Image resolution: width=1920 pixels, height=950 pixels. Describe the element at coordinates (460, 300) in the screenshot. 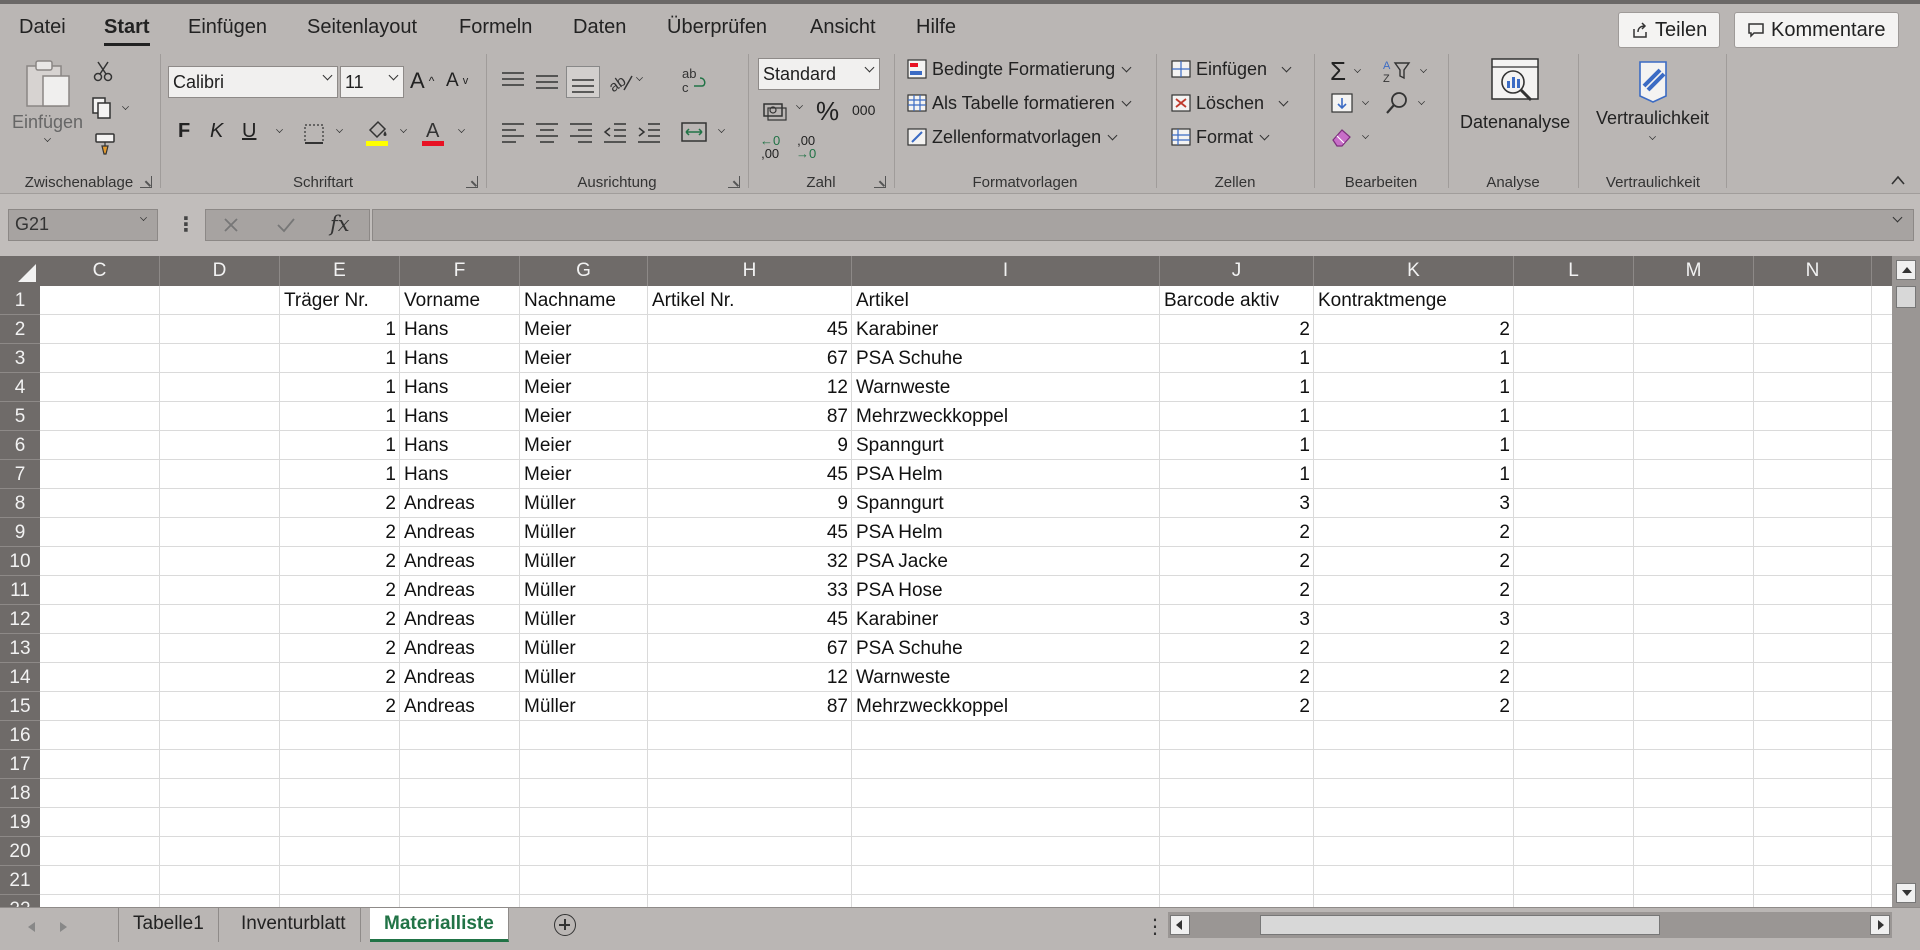

I see `header-cell-vorname: Vorname` at that location.